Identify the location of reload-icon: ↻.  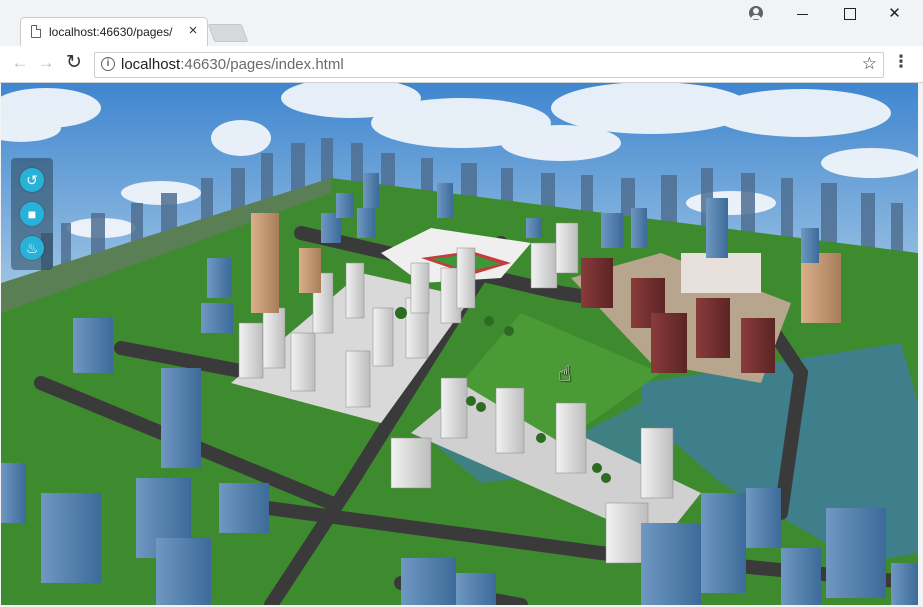
(74, 63).